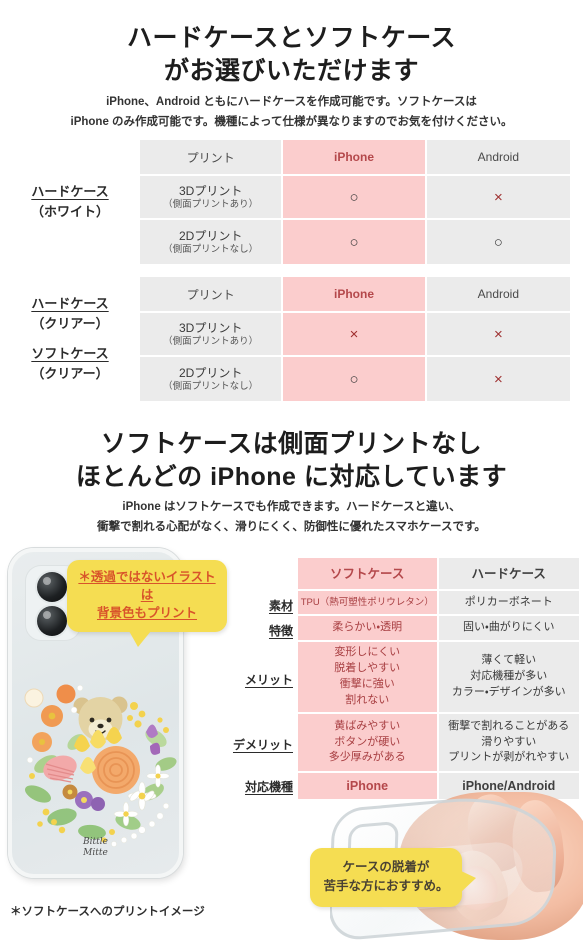 The image size is (583, 952). I want to click on t1-r1-iphone: ○, so click(355, 242).